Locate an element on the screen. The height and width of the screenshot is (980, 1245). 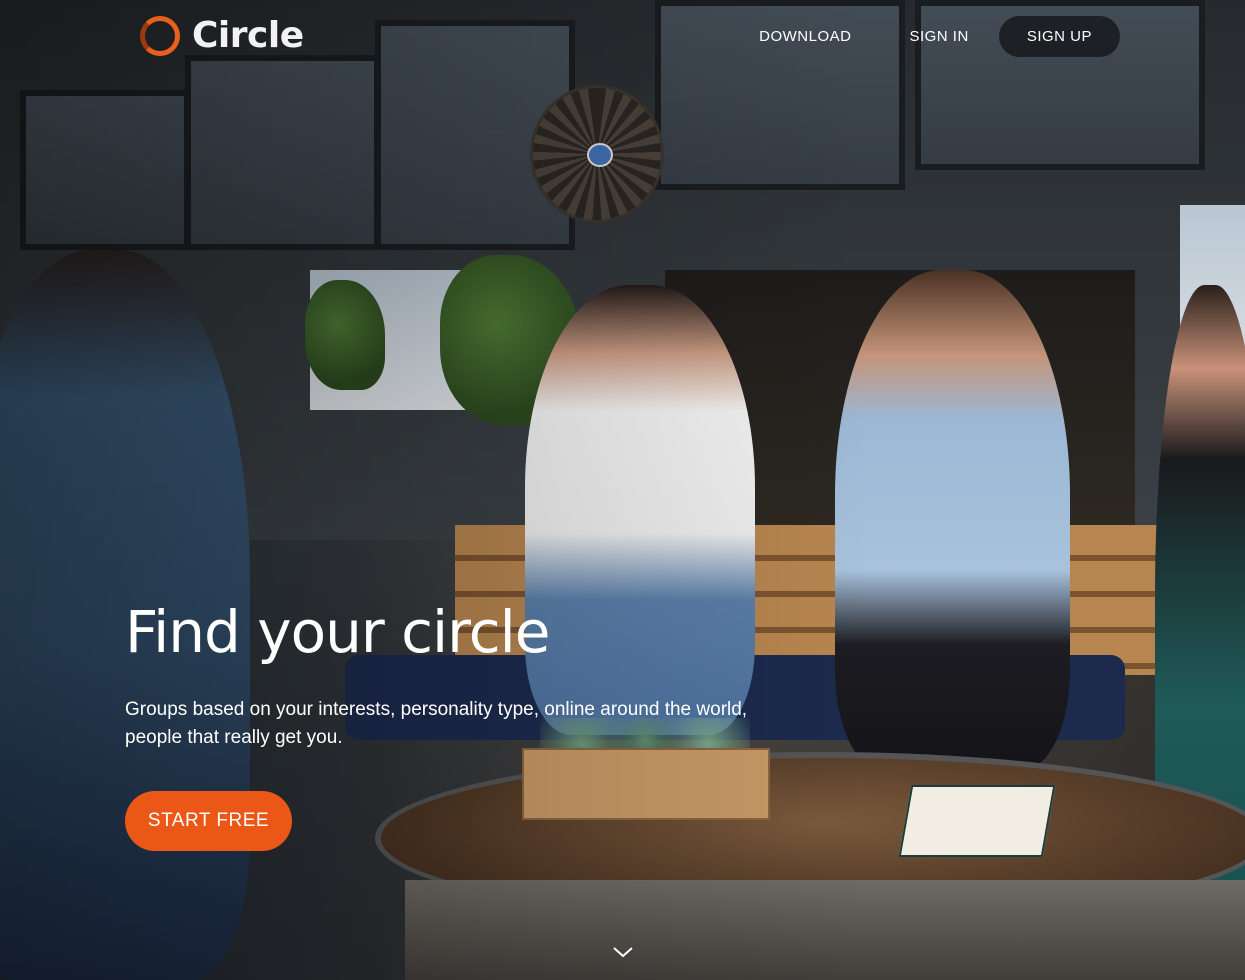
hero-subtitle-line2: people that really get you. is located at coordinates (234, 737).